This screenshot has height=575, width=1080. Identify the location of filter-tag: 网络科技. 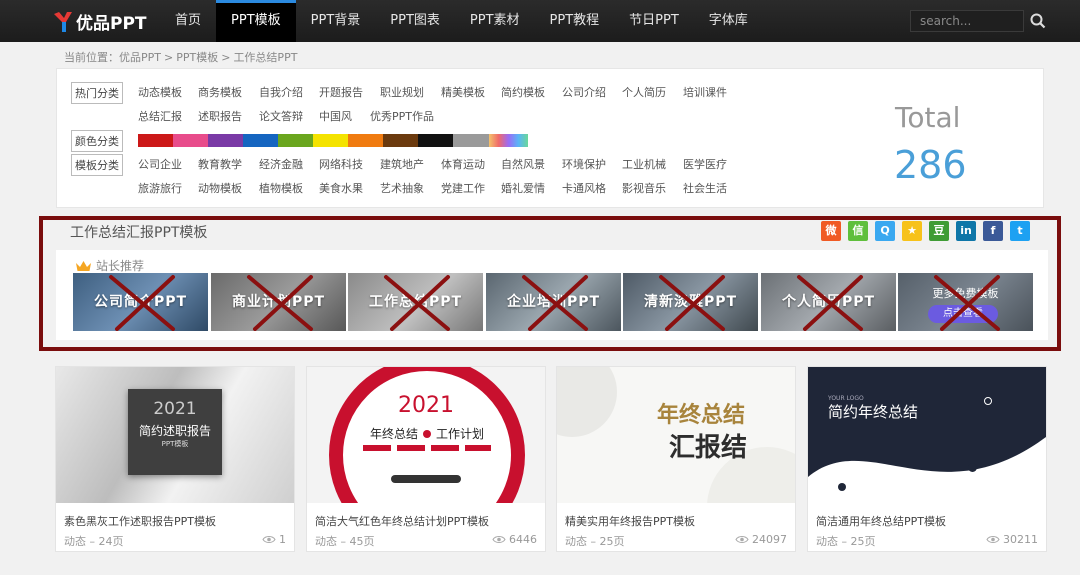
(341, 164).